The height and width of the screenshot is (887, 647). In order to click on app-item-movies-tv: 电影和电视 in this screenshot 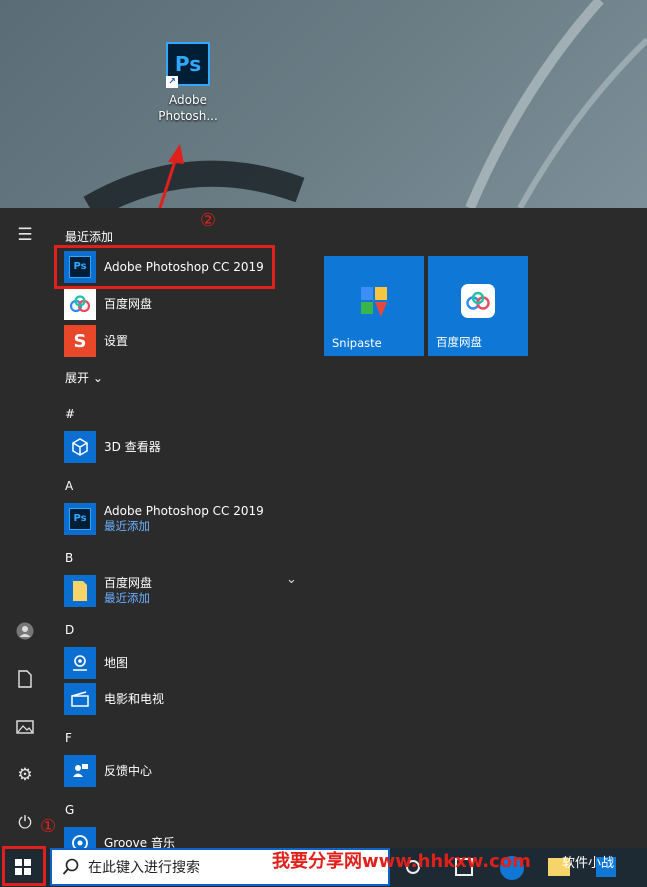, I will do `click(184, 699)`.